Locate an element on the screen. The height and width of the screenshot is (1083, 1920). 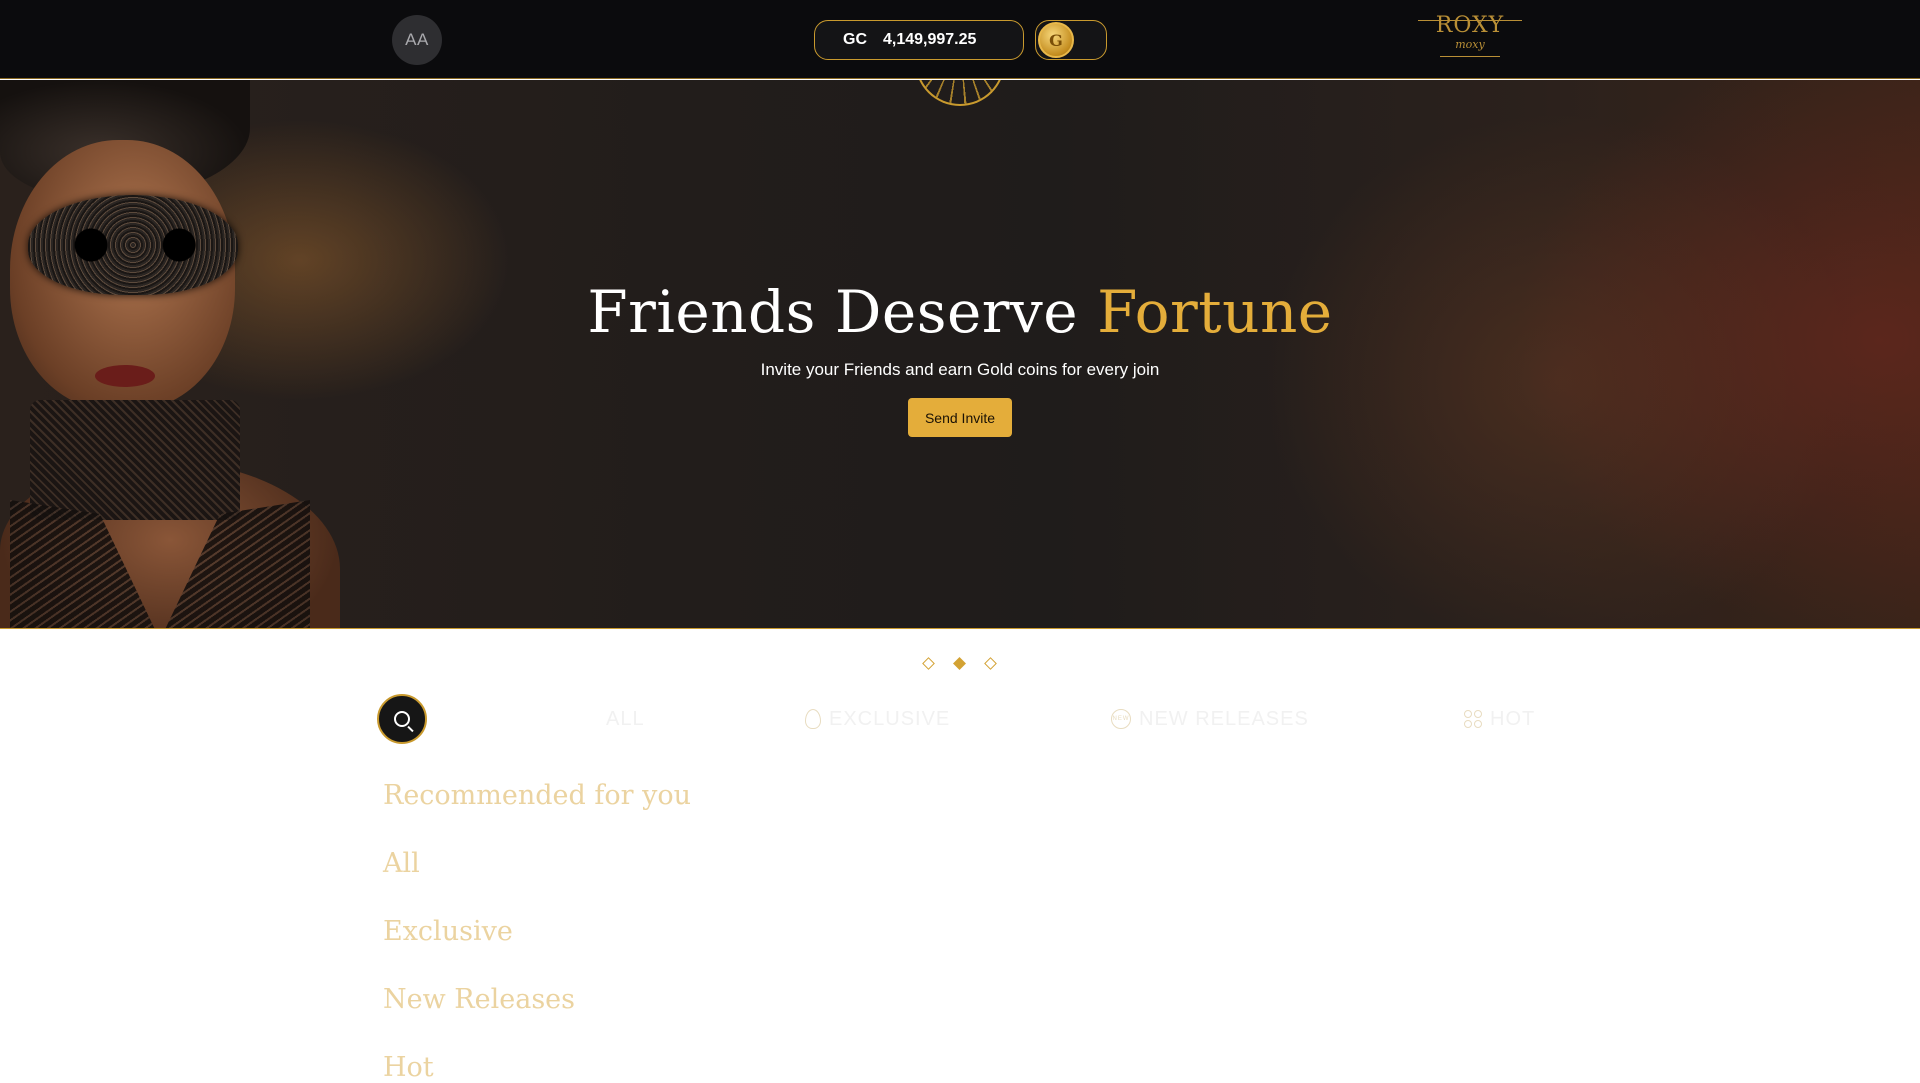
new-badge-icon: NEW is located at coordinates (1121, 719).